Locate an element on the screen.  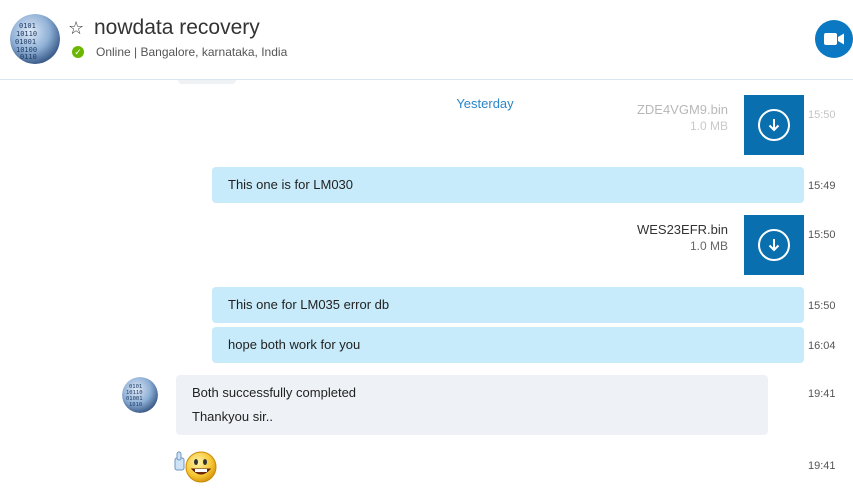
svg-text: 10110 is located at coordinates (26, 34).